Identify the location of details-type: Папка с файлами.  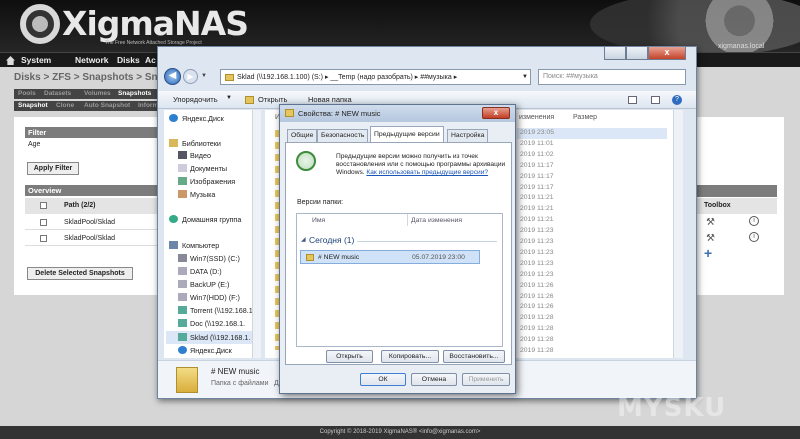
(240, 383).